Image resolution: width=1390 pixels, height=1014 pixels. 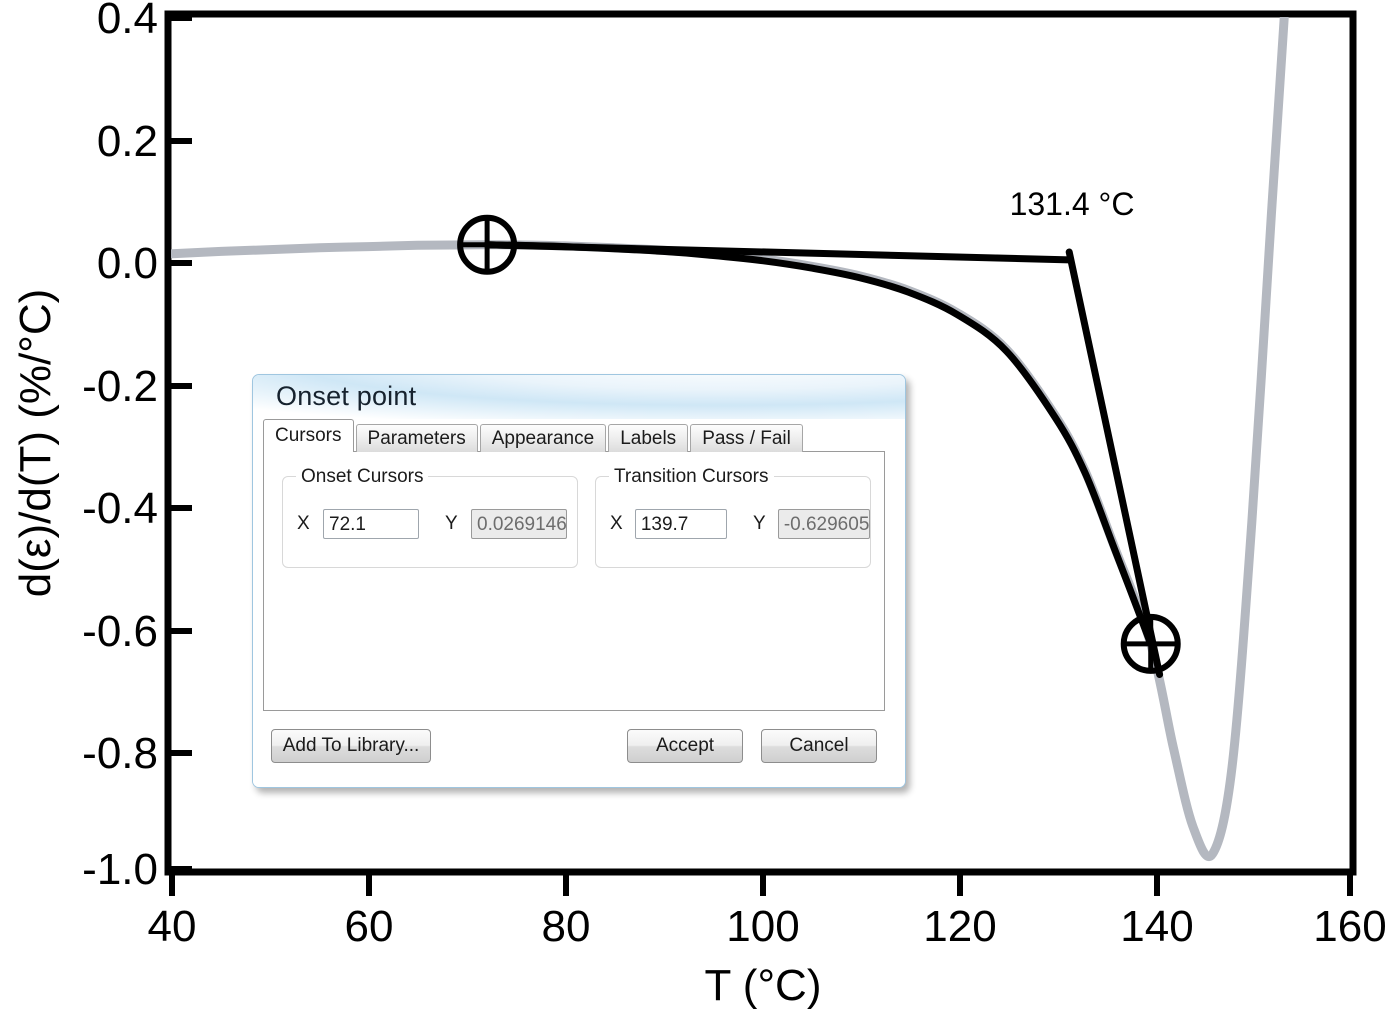 What do you see at coordinates (362, 477) in the screenshot?
I see `onset-cursors-legend: Onset Cursors` at bounding box center [362, 477].